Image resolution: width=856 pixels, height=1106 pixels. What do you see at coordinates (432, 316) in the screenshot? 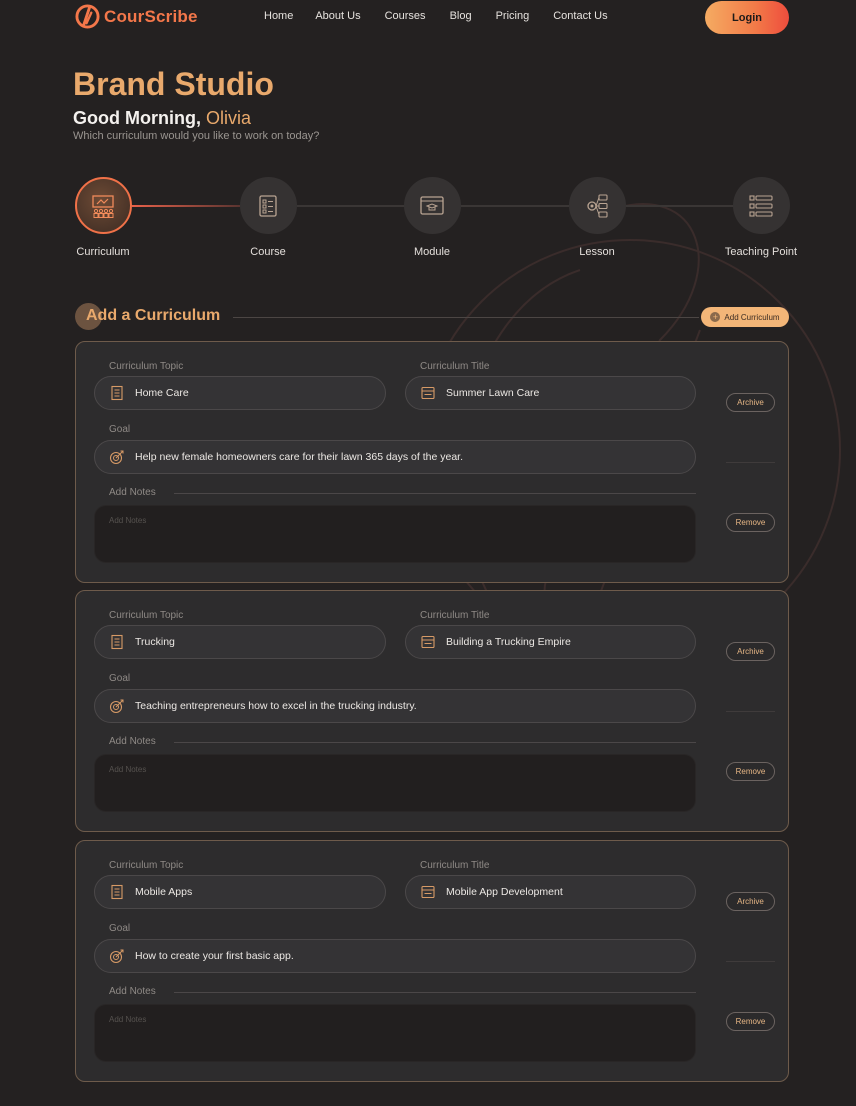
I see `add-curriculum-header: Add a Curriculum + Add Curriculum` at bounding box center [432, 316].